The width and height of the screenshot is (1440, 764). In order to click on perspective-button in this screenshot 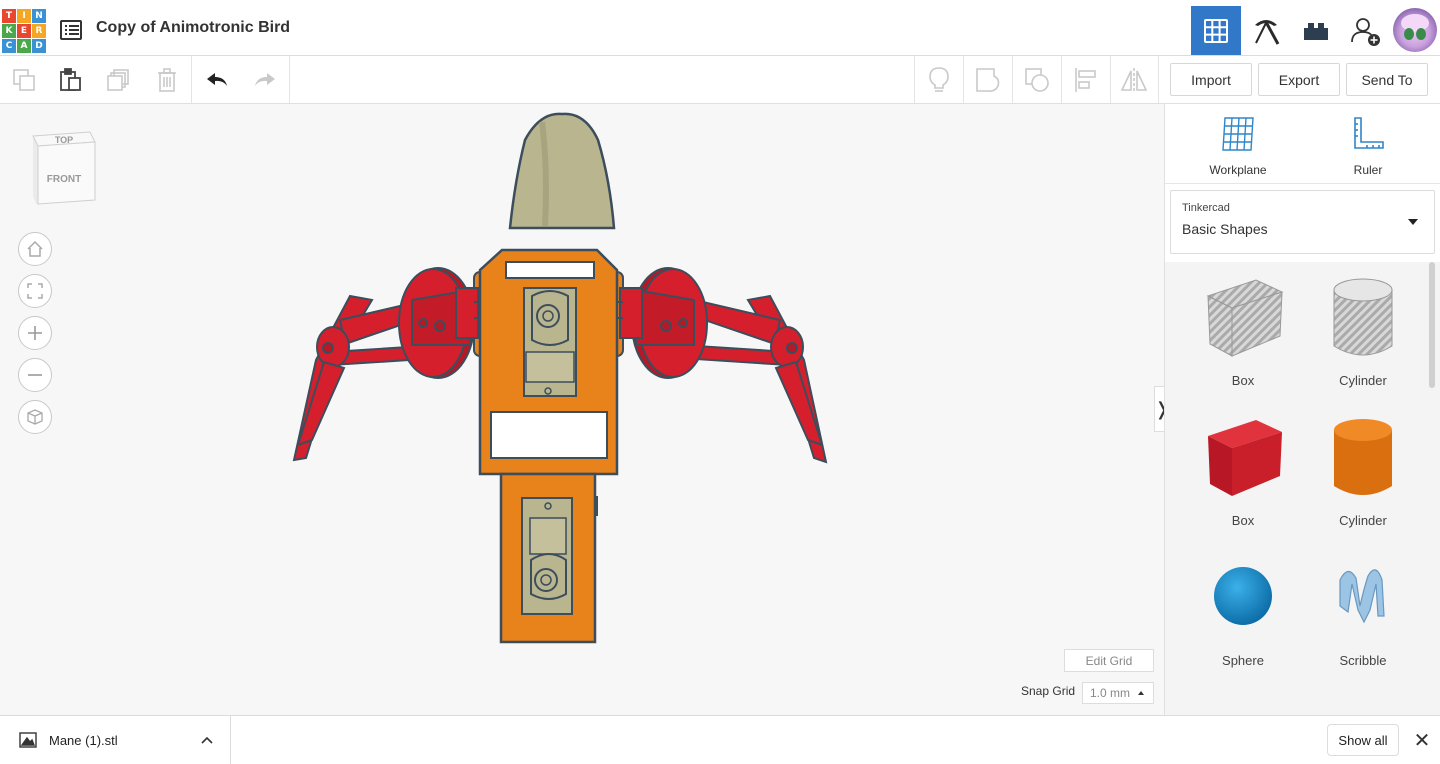, I will do `click(35, 417)`.